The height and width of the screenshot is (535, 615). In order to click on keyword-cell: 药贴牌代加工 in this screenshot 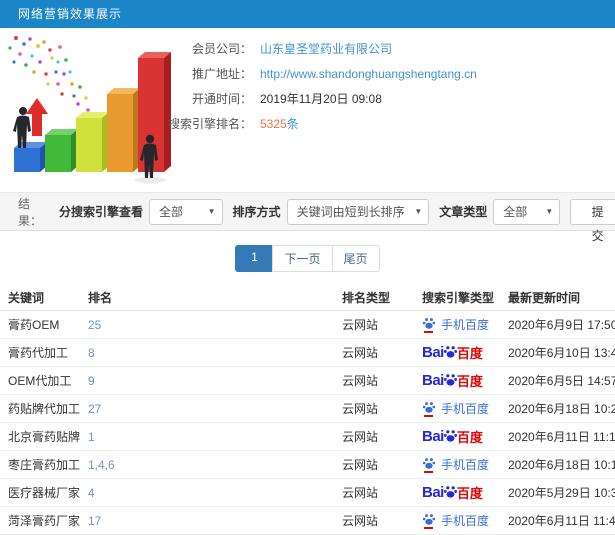, I will do `click(44, 409)`.